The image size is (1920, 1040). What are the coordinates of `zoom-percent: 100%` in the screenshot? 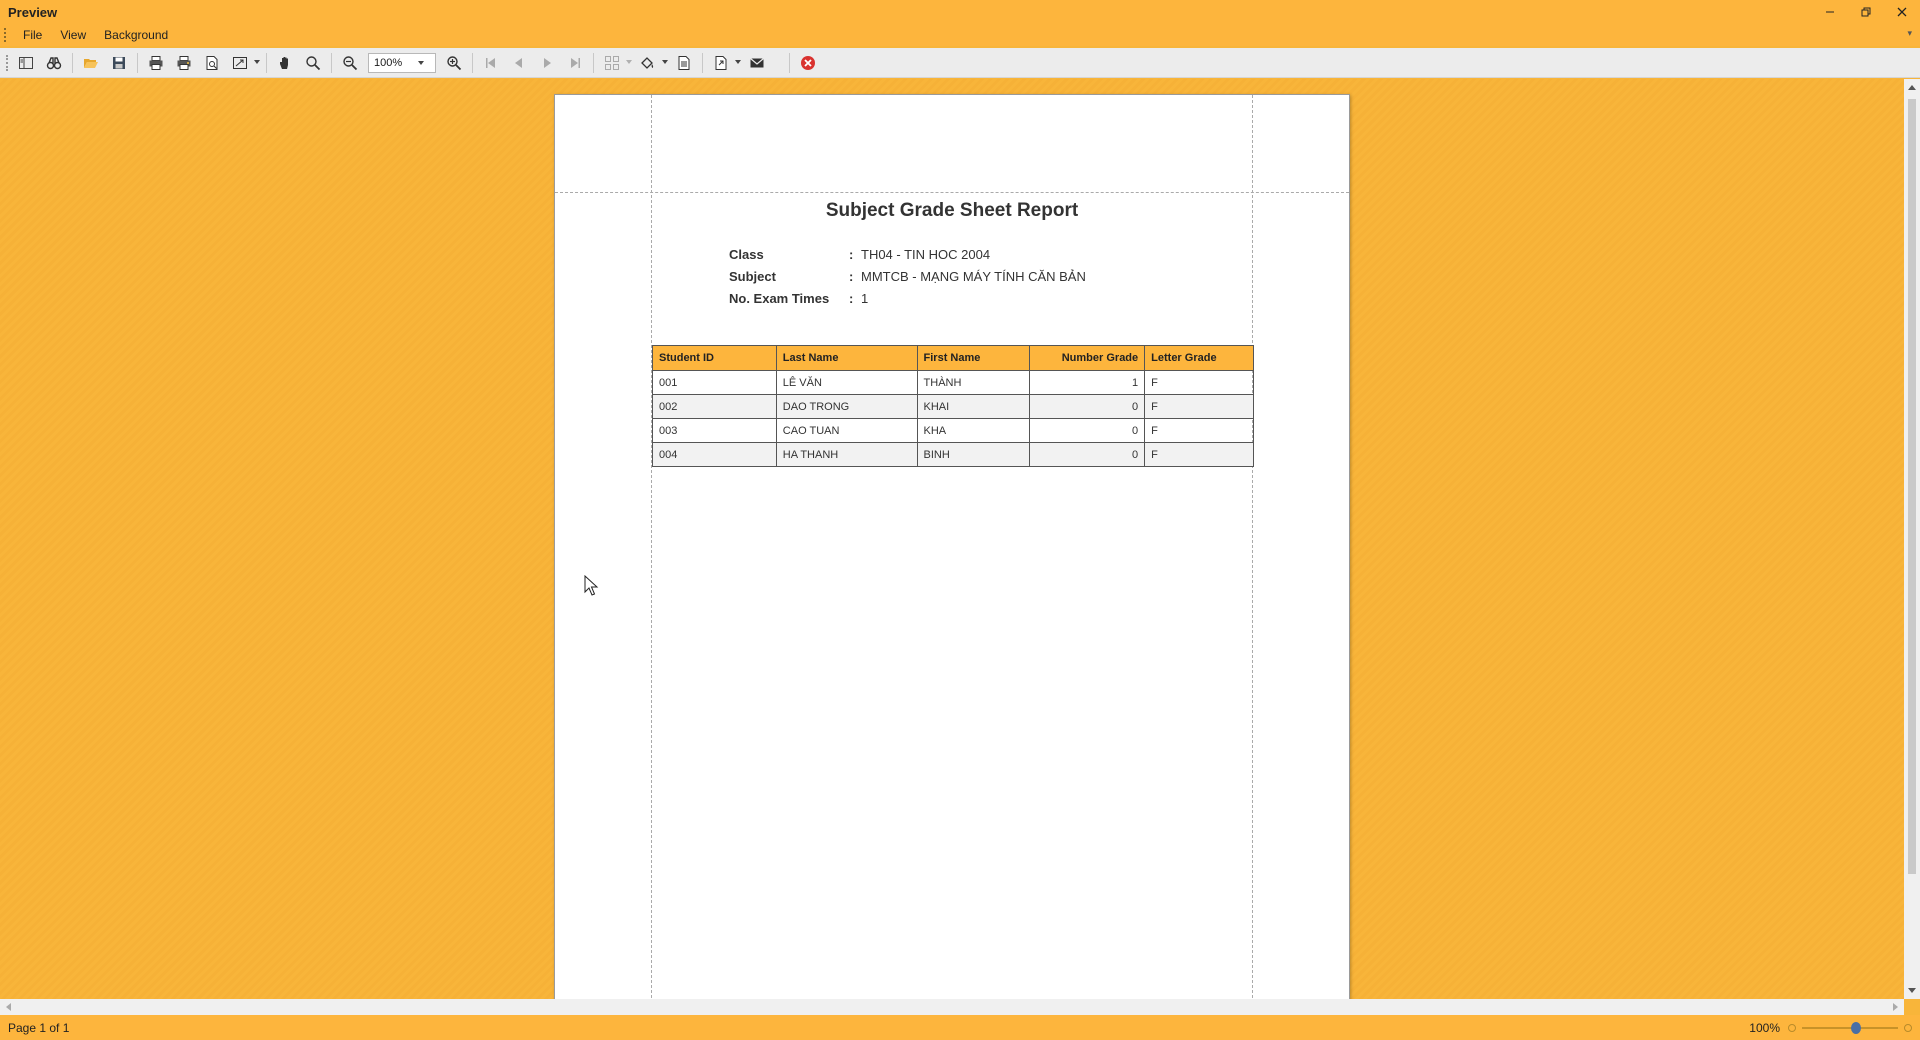 It's located at (1764, 1027).